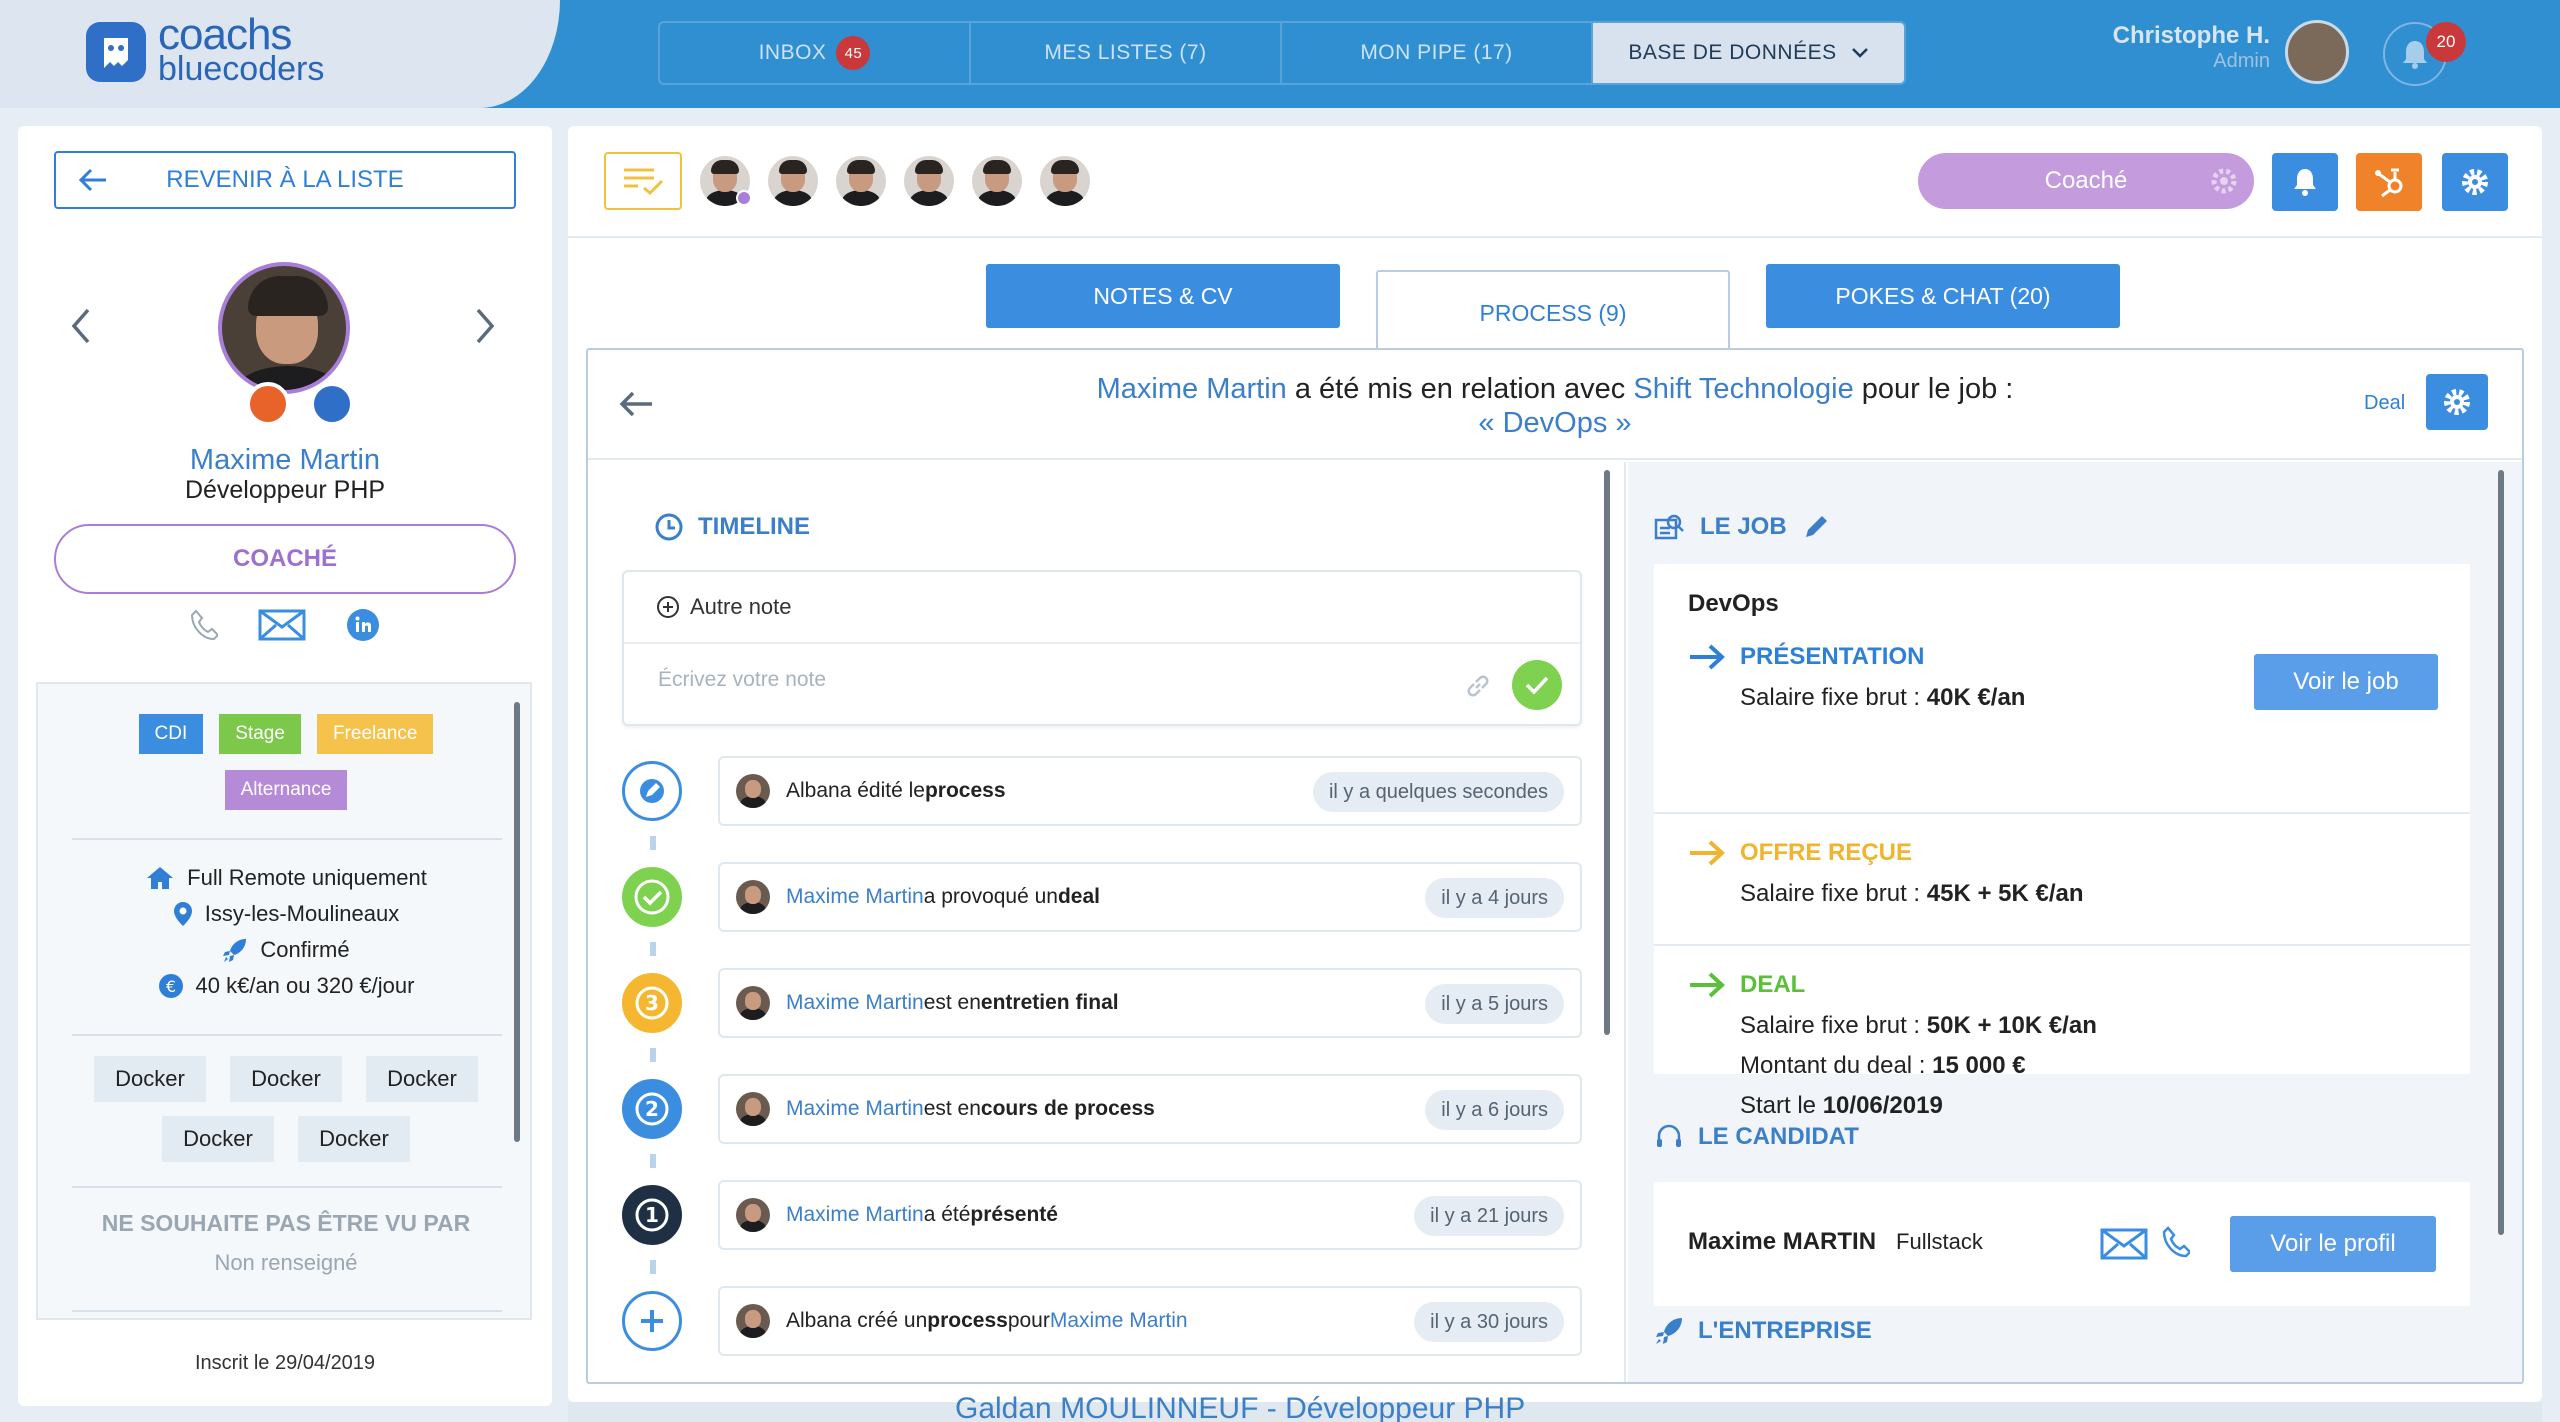 Image resolution: width=2560 pixels, height=1422 pixels. I want to click on hubspot-button, so click(2389, 182).